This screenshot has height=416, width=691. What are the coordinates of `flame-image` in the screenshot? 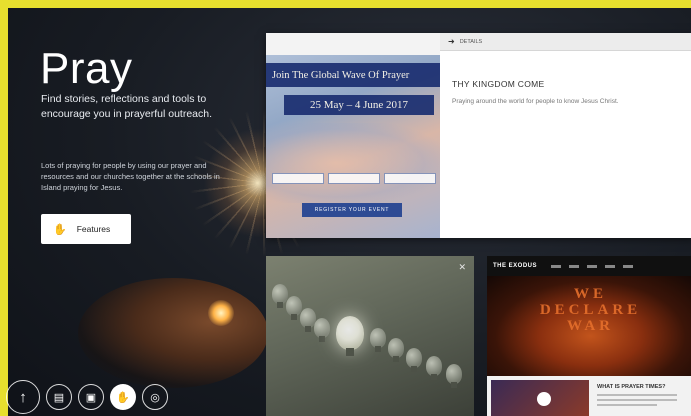 It's located at (221, 313).